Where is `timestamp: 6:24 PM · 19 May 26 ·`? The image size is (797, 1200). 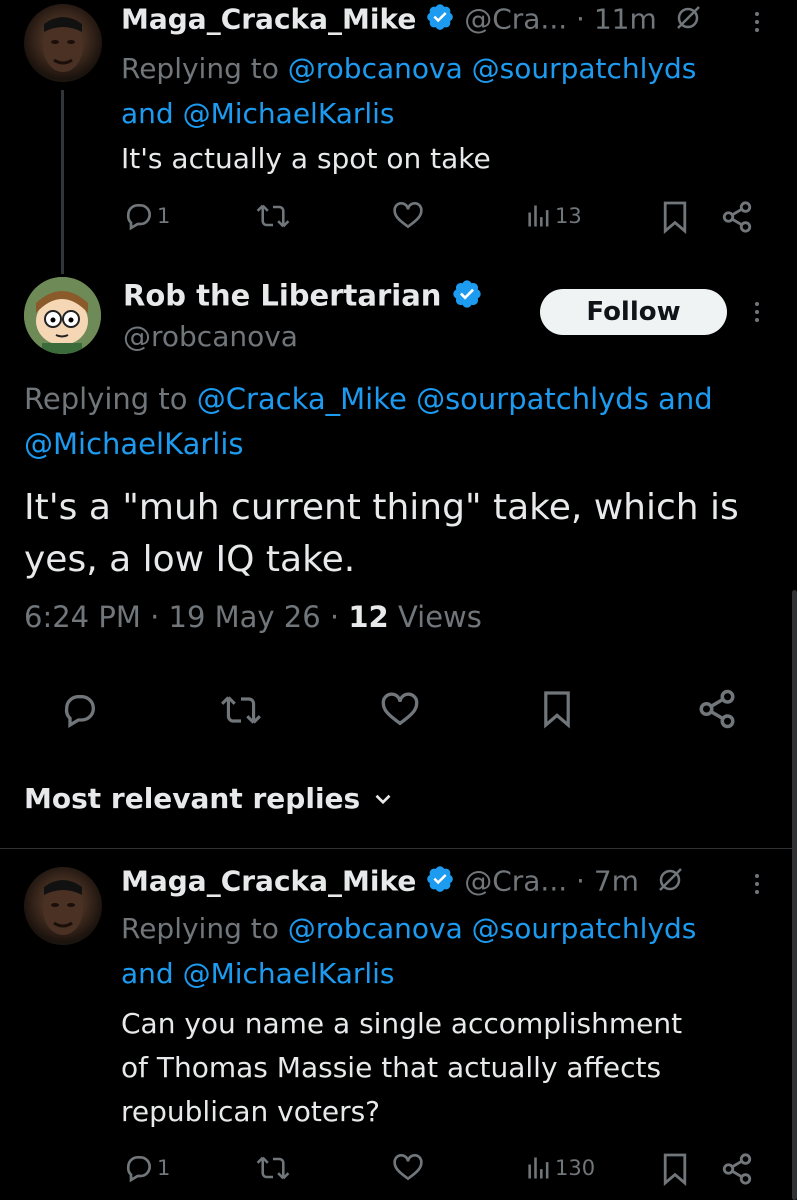
timestamp: 6:24 PM · 19 May 26 · is located at coordinates (181, 617).